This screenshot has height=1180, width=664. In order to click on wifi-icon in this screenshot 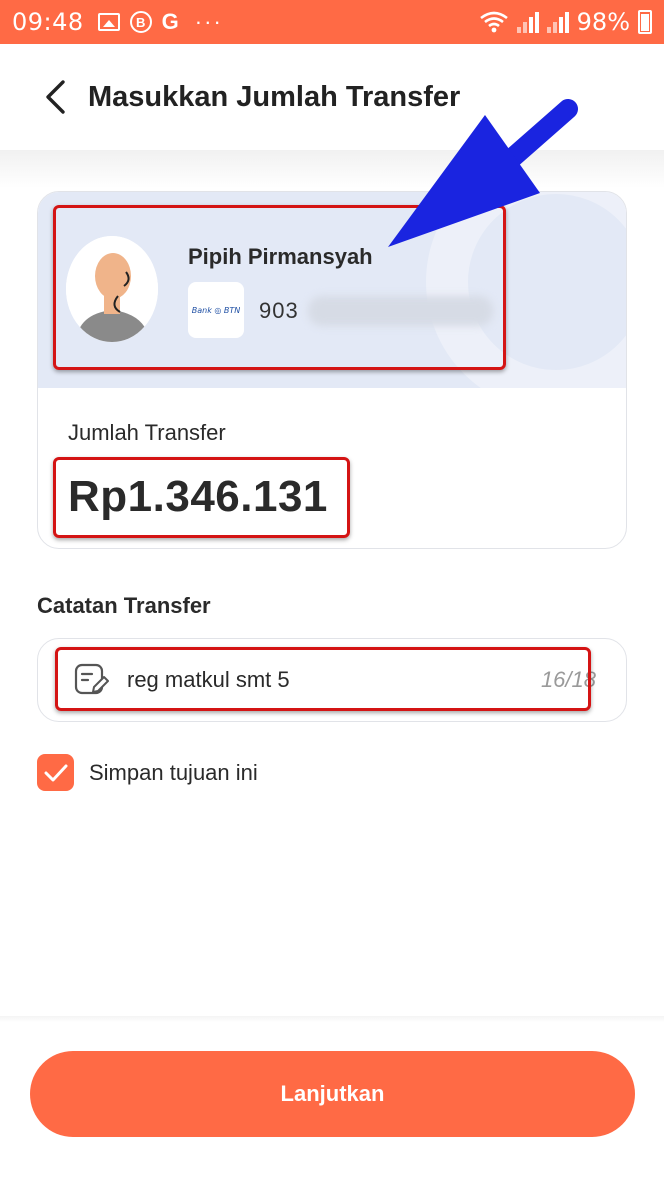, I will do `click(493, 22)`.